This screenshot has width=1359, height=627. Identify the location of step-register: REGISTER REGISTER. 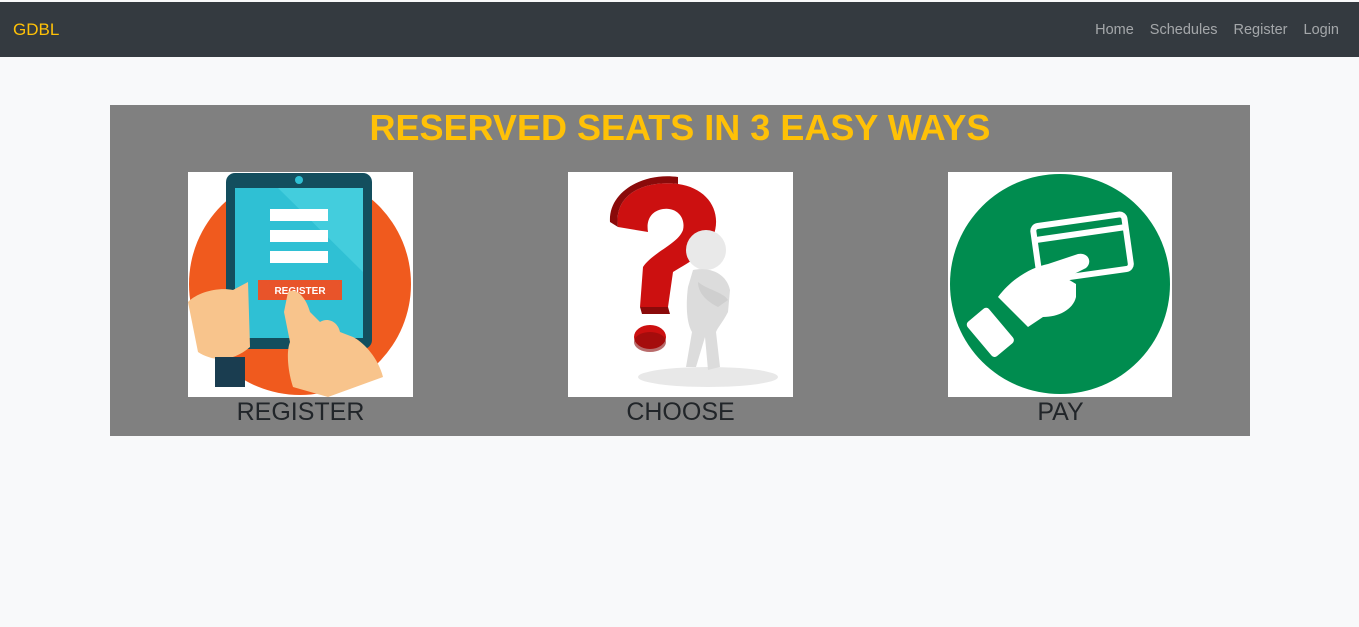
(300, 299).